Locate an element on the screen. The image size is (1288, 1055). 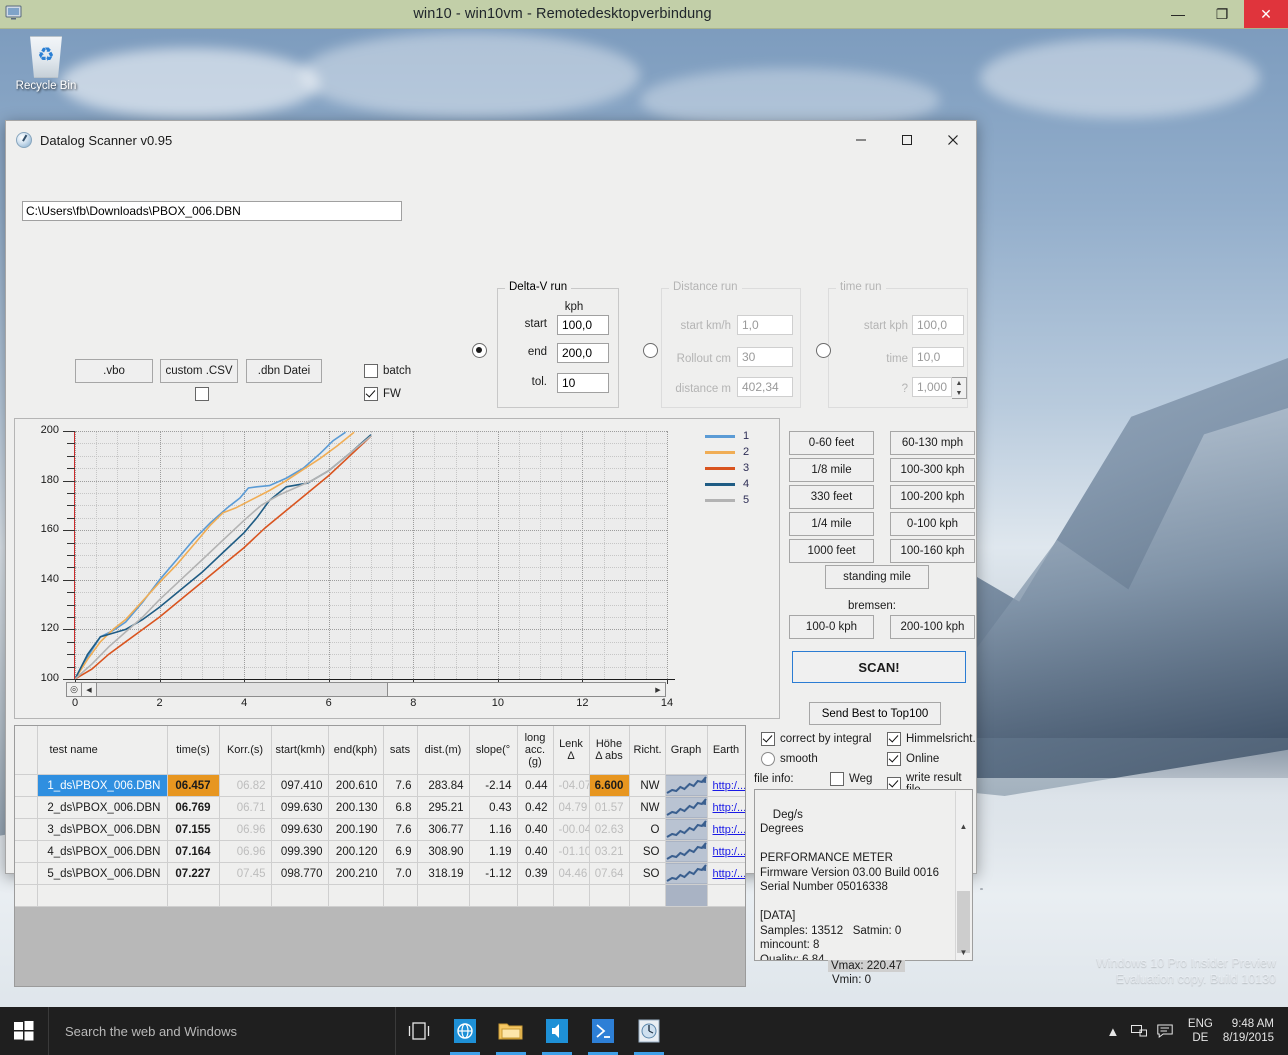
rdp-minimize-button: — is located at coordinates (1178, 14).